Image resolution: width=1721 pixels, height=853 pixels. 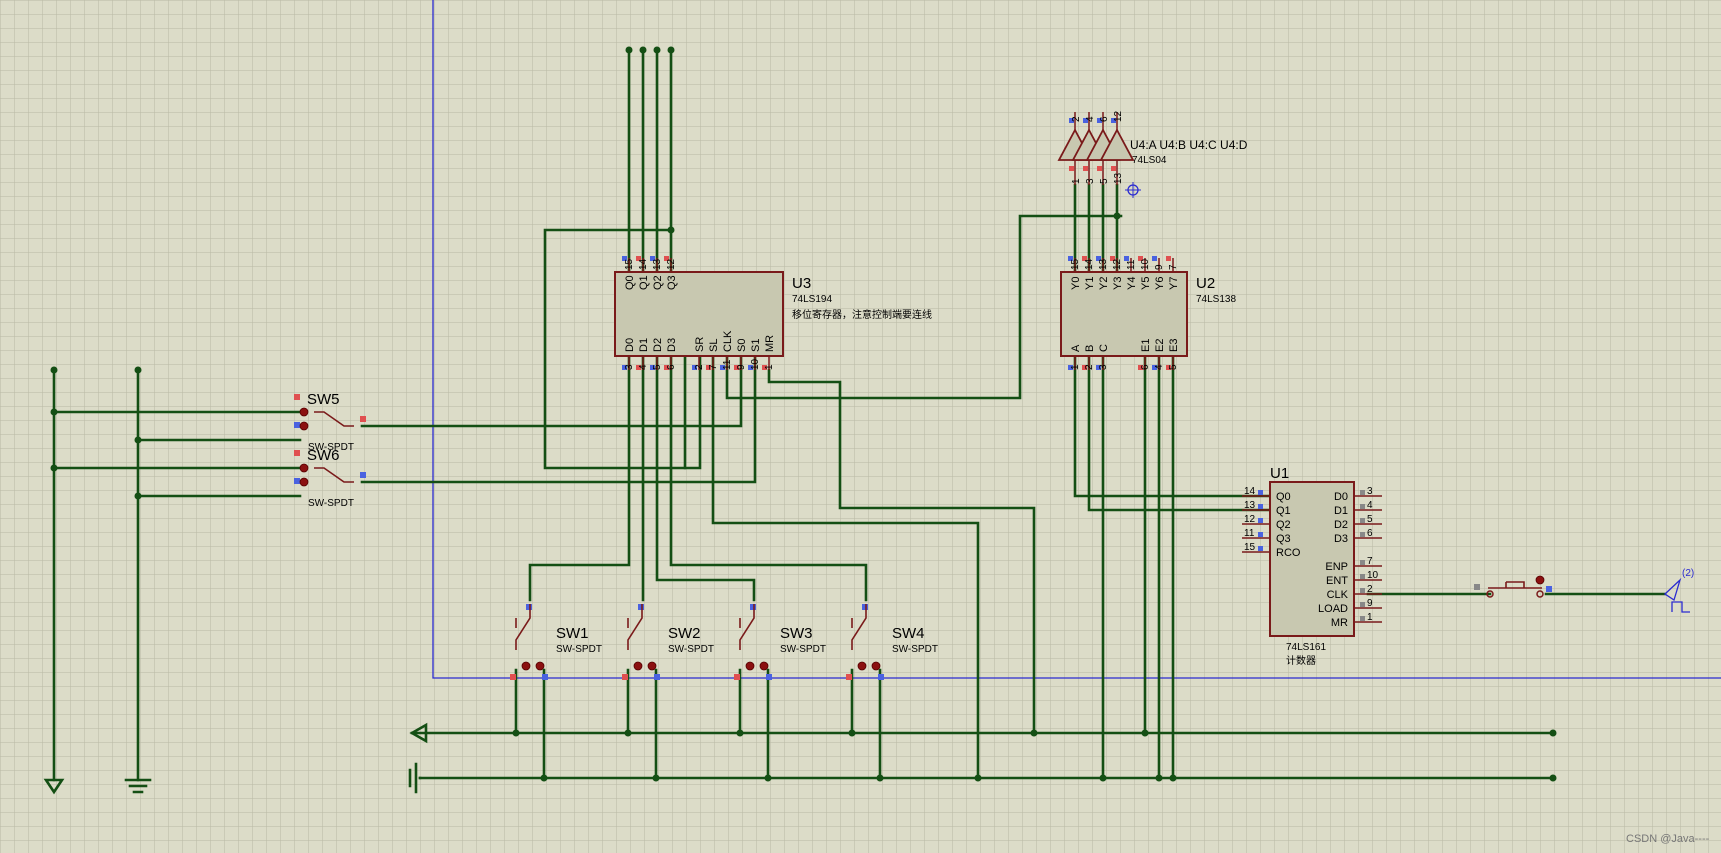 What do you see at coordinates (1339, 623) in the screenshot?
I see `pin-label: MR` at bounding box center [1339, 623].